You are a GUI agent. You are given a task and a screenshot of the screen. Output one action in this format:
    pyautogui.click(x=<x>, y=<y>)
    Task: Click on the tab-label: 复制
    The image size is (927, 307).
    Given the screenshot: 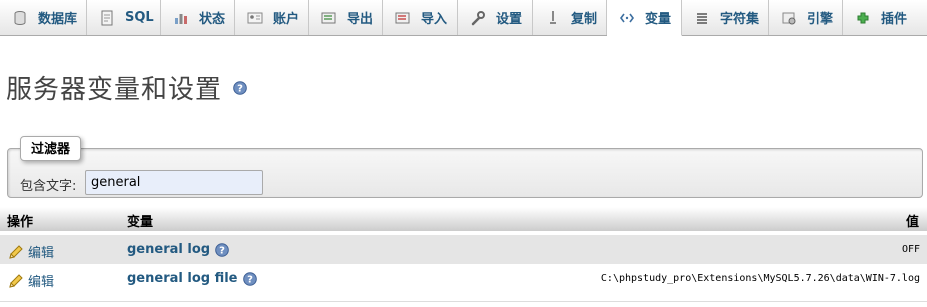 What is the action you would take?
    pyautogui.click(x=584, y=19)
    